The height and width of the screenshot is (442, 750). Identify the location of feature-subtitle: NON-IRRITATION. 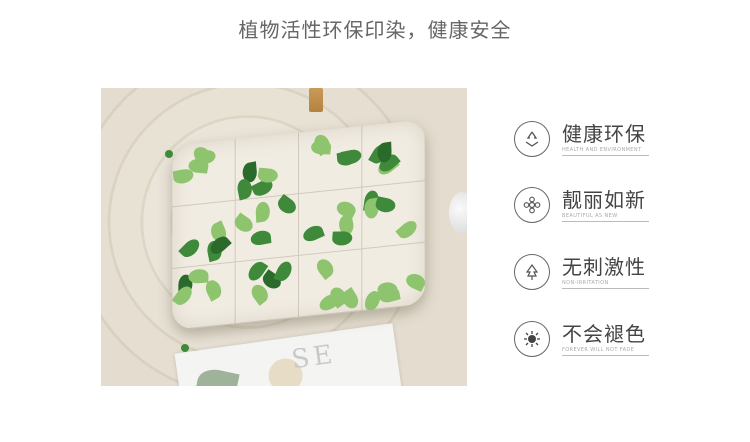
(585, 283).